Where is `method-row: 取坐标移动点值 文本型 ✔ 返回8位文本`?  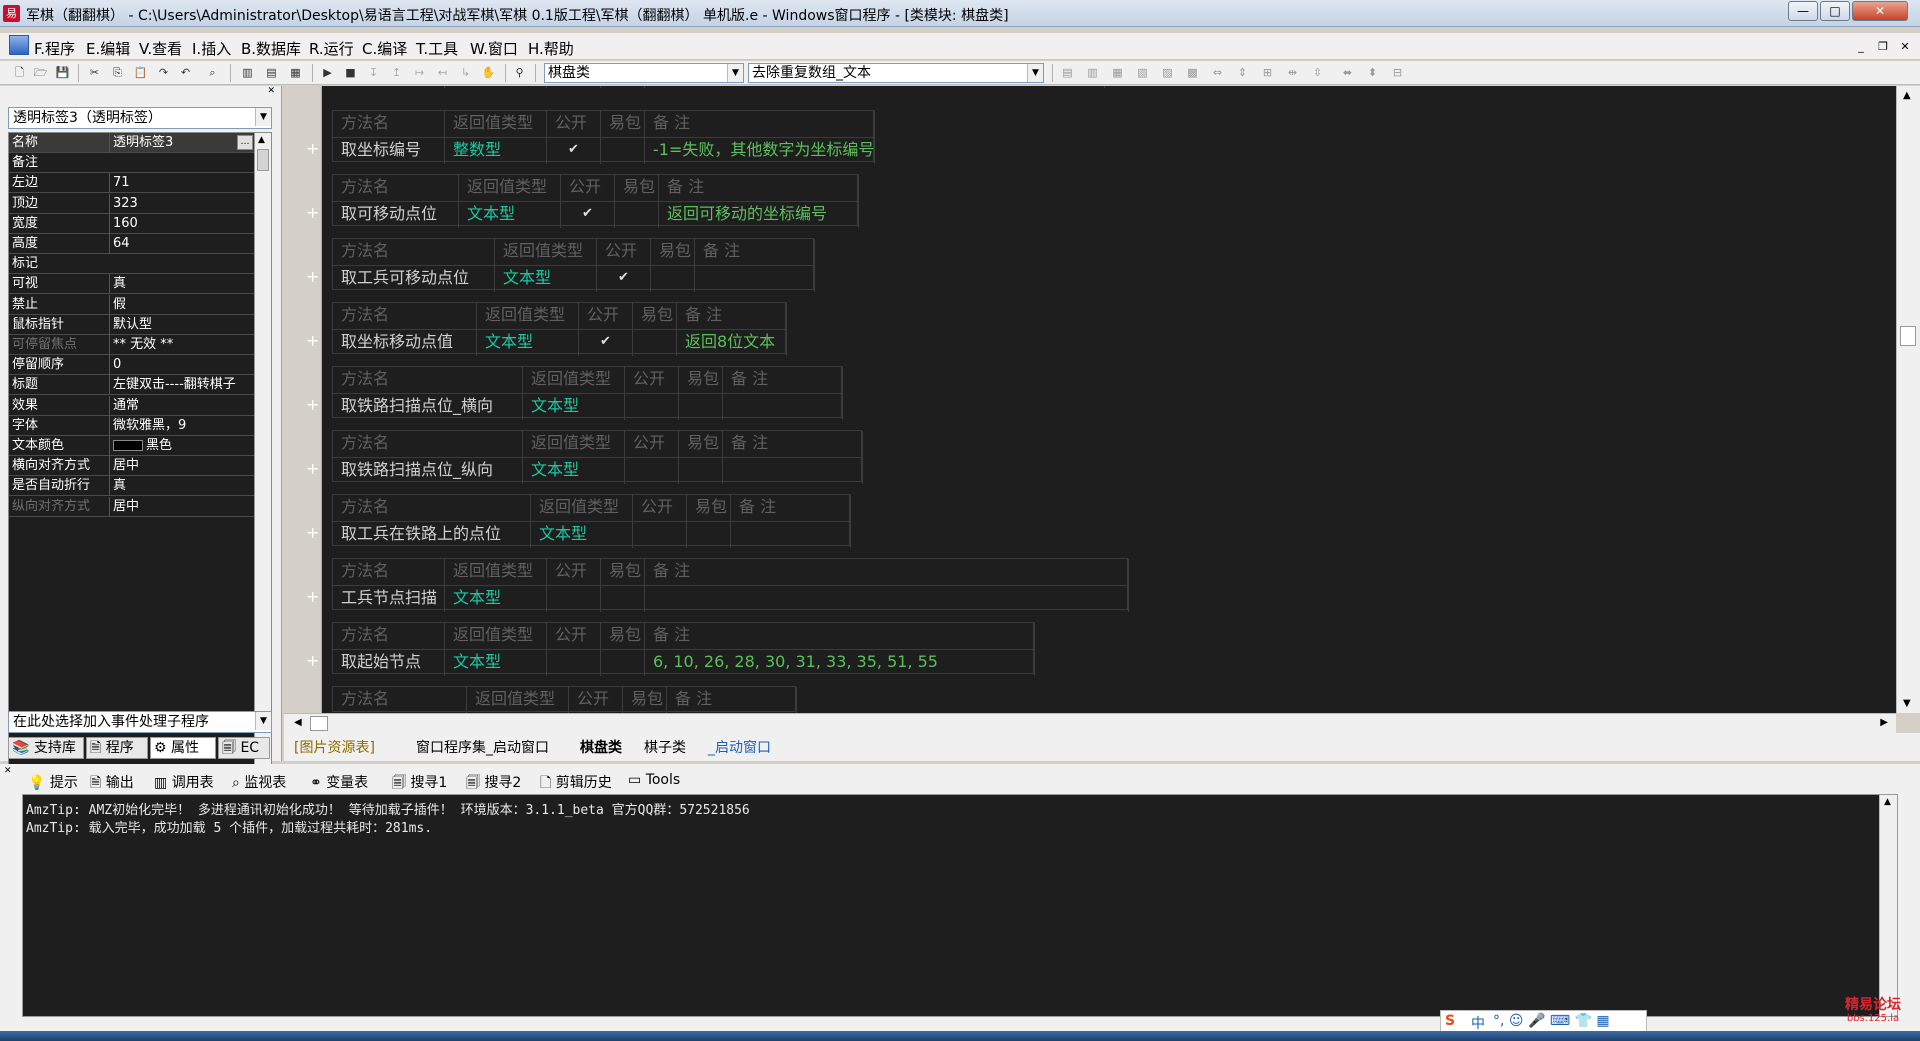 method-row: 取坐标移动点值 文本型 ✔ 返回8位文本 is located at coordinates (560, 342).